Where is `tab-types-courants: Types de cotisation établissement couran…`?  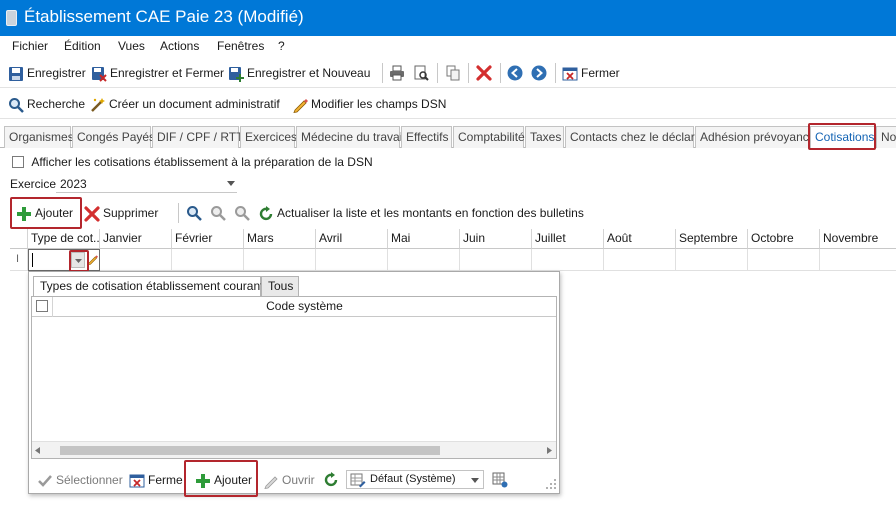
tab-types-courants: Types de cotisation établissement couran… is located at coordinates (151, 286).